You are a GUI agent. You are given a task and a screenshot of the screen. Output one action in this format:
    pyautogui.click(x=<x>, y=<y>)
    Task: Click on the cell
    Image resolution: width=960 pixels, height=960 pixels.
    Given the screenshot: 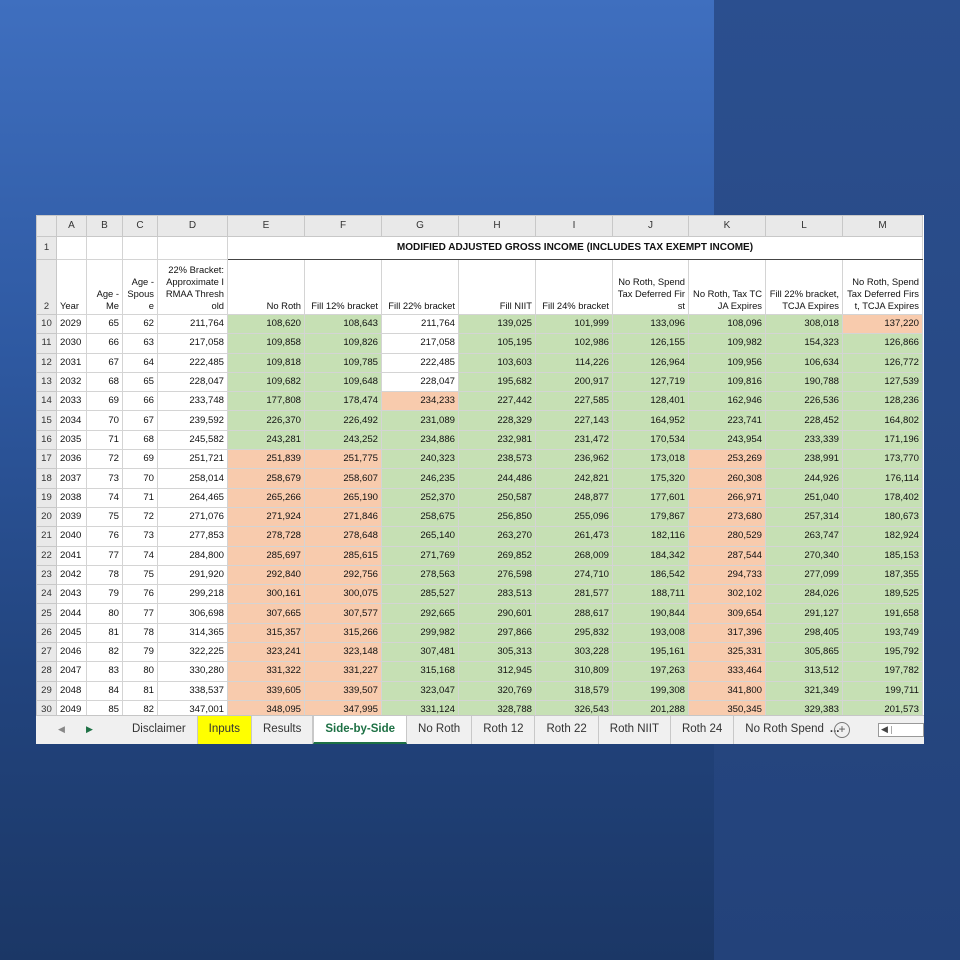 What is the action you would take?
    pyautogui.click(x=71, y=248)
    